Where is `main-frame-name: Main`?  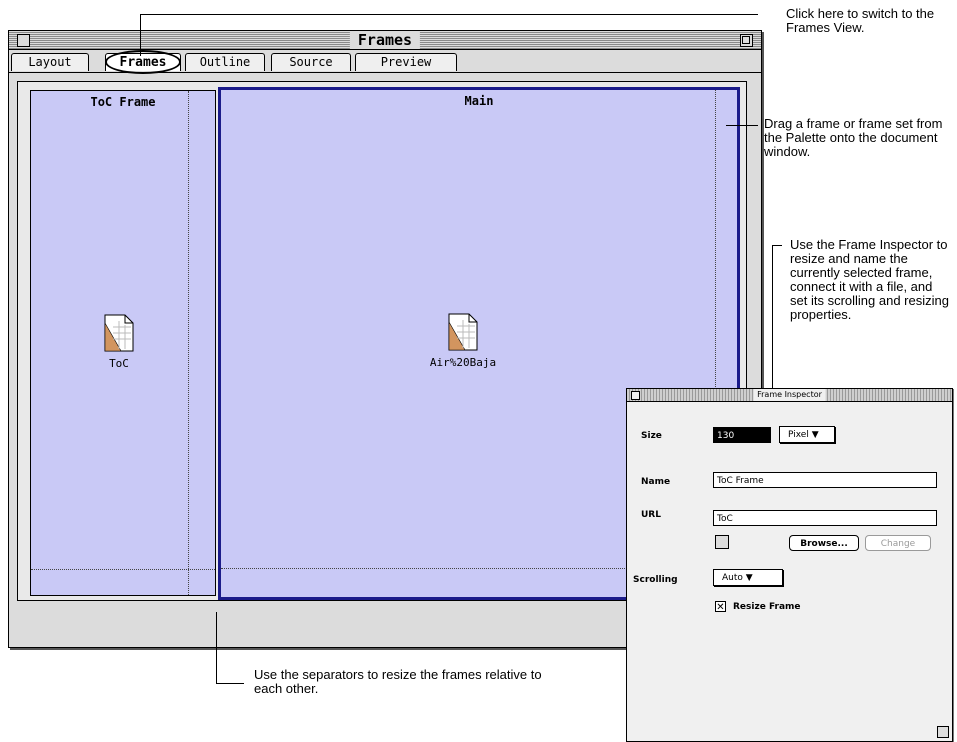
main-frame-name: Main is located at coordinates (479, 101).